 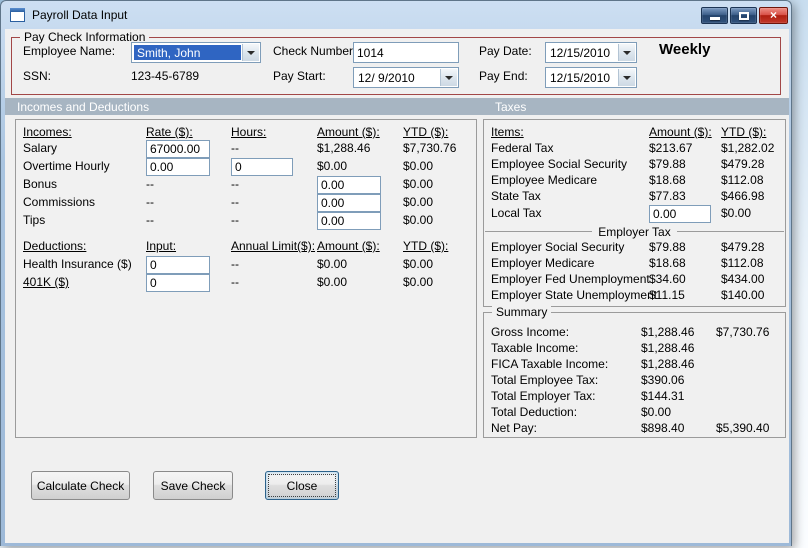 What do you see at coordinates (667, 263) in the screenshot?
I see `employer-medicare-amount: $18.68` at bounding box center [667, 263].